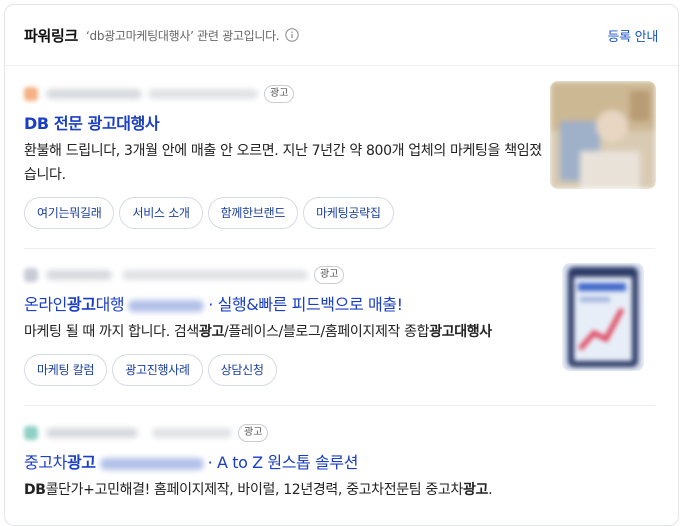 The height and width of the screenshot is (526, 683). Describe the element at coordinates (348, 213) in the screenshot. I see `sitelink-chip: 마케팅공략집` at that location.